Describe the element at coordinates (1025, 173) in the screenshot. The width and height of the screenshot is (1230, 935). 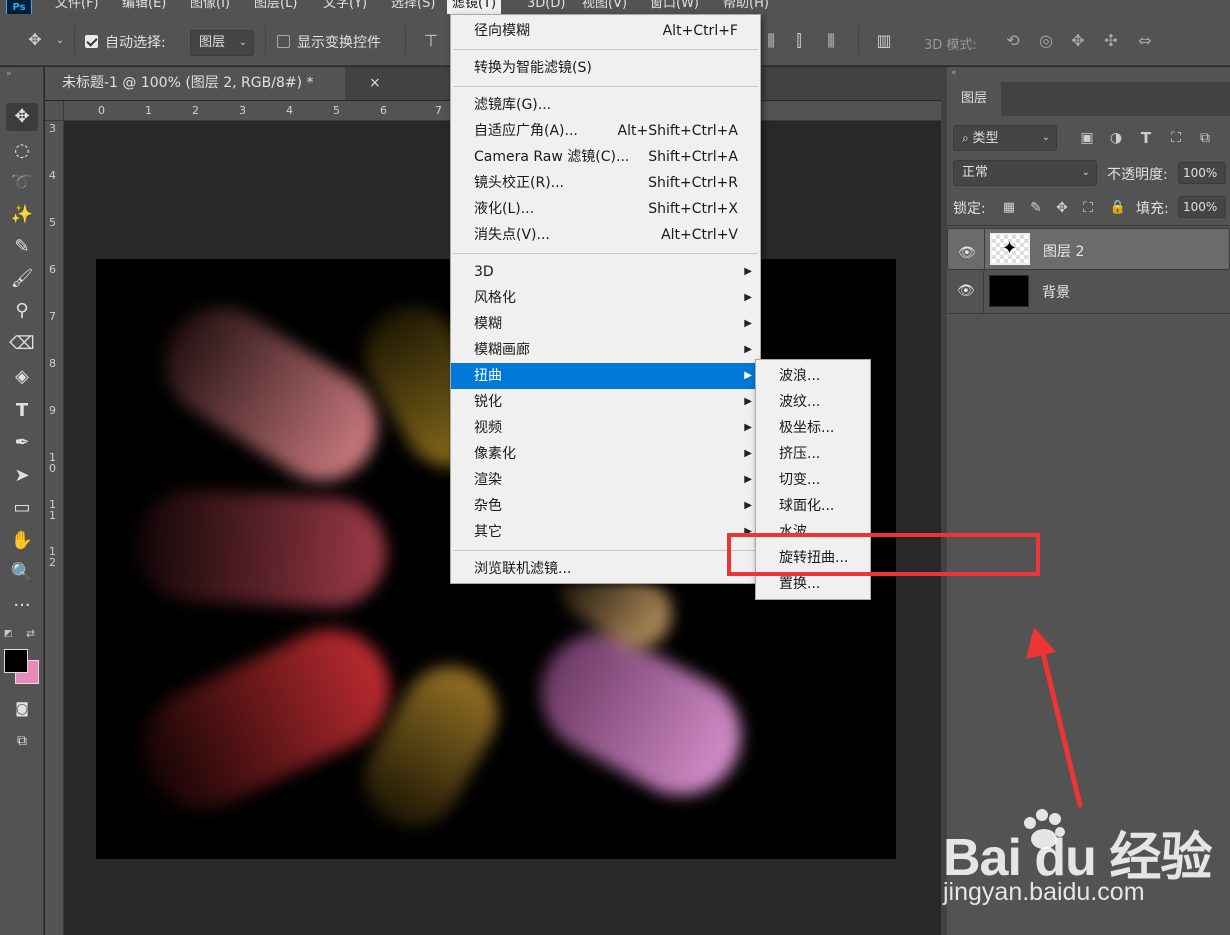
I see `blend-mode-dropdown: 正常 ⌄` at that location.